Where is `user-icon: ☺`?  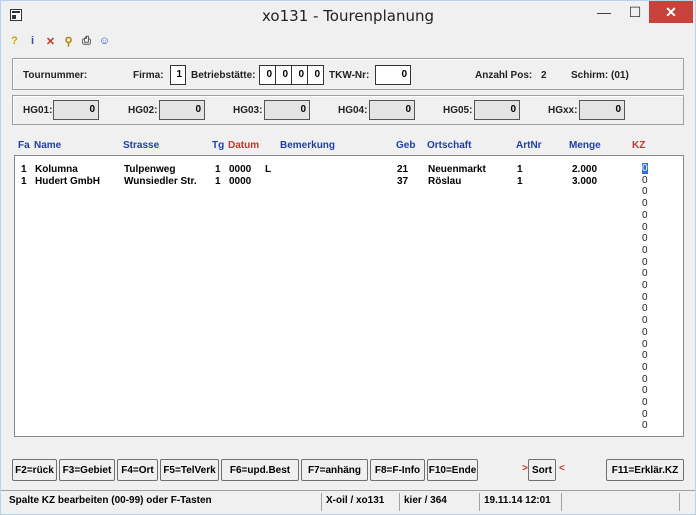
user-icon: ☺ is located at coordinates (104, 41).